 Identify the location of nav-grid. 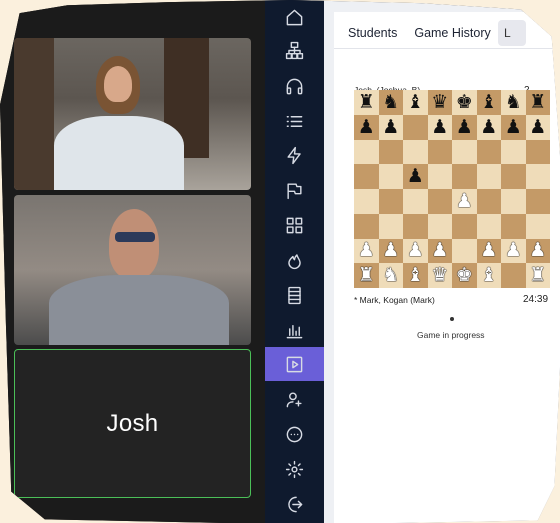
(294, 225).